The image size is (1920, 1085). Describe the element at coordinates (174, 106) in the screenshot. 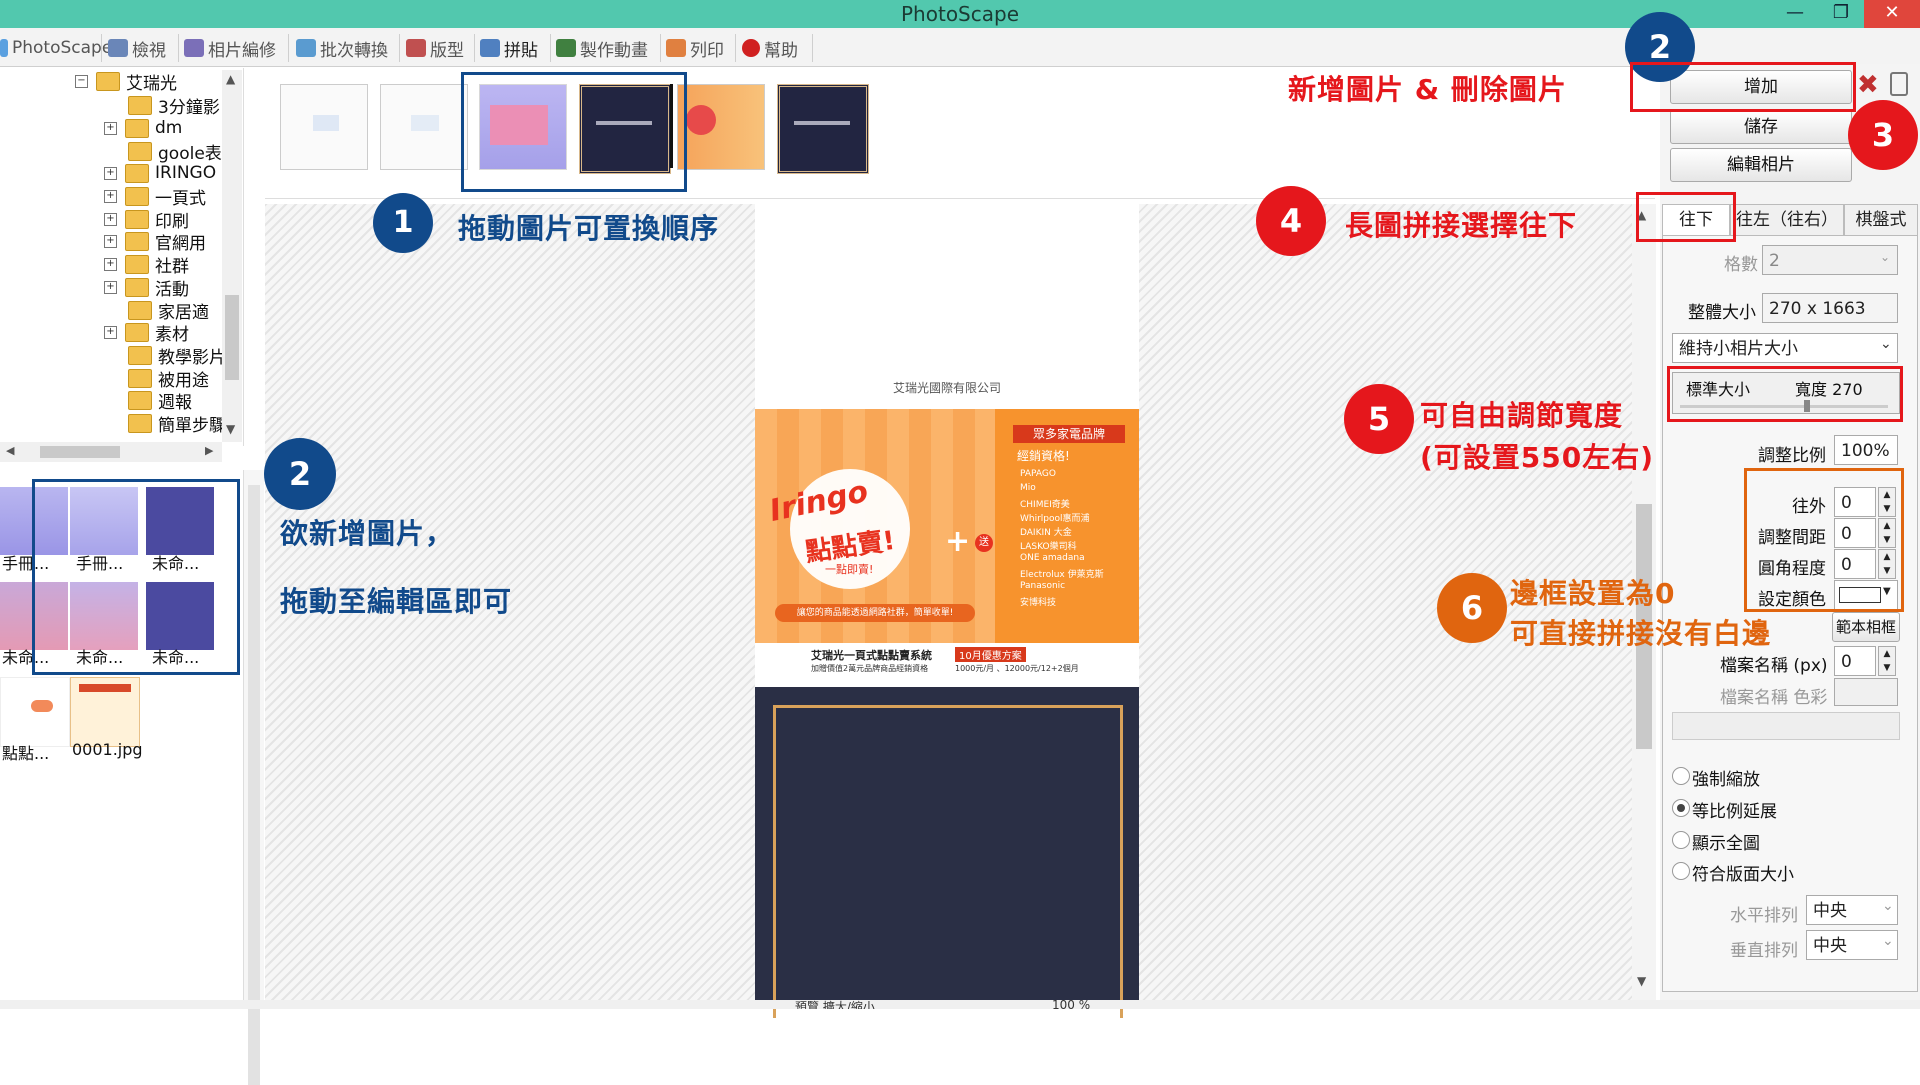

I see `tree-item: 3分鐘影` at that location.